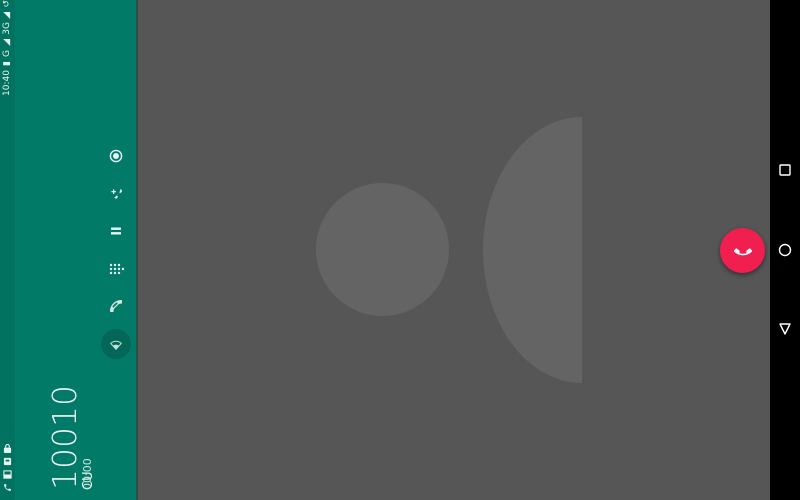  Describe the element at coordinates (382, 249) in the screenshot. I see `contact-avatar-head` at that location.